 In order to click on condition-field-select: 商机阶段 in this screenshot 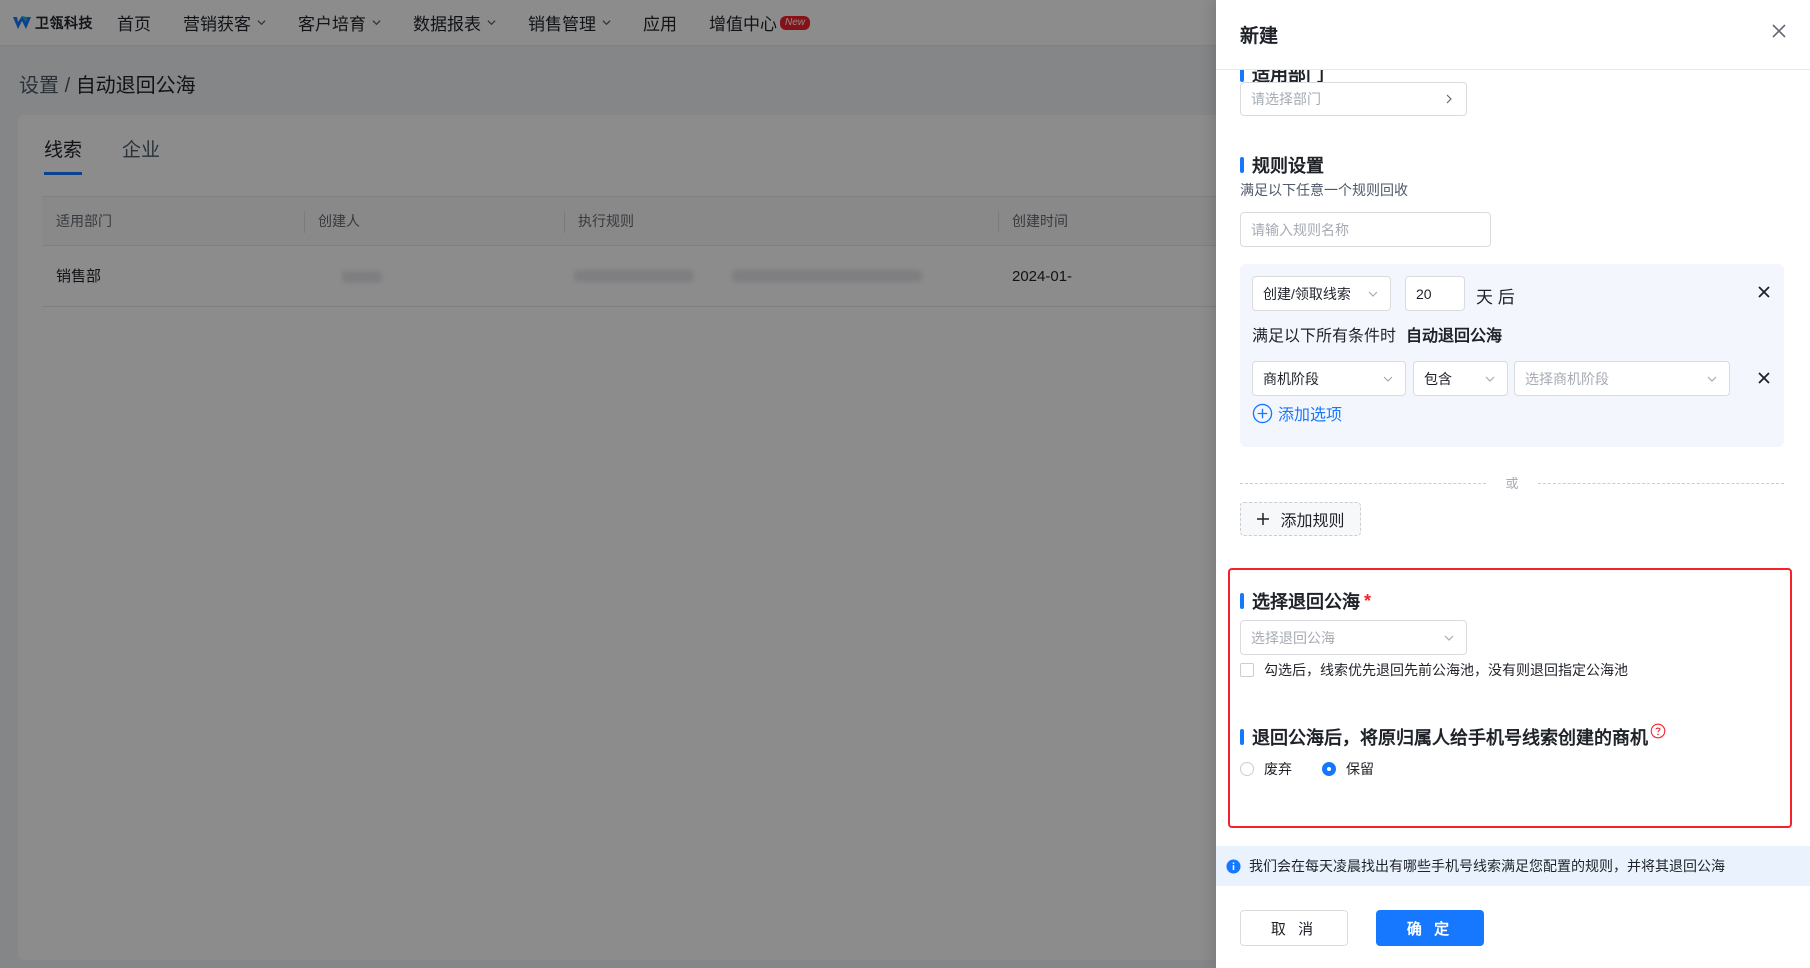, I will do `click(1329, 378)`.